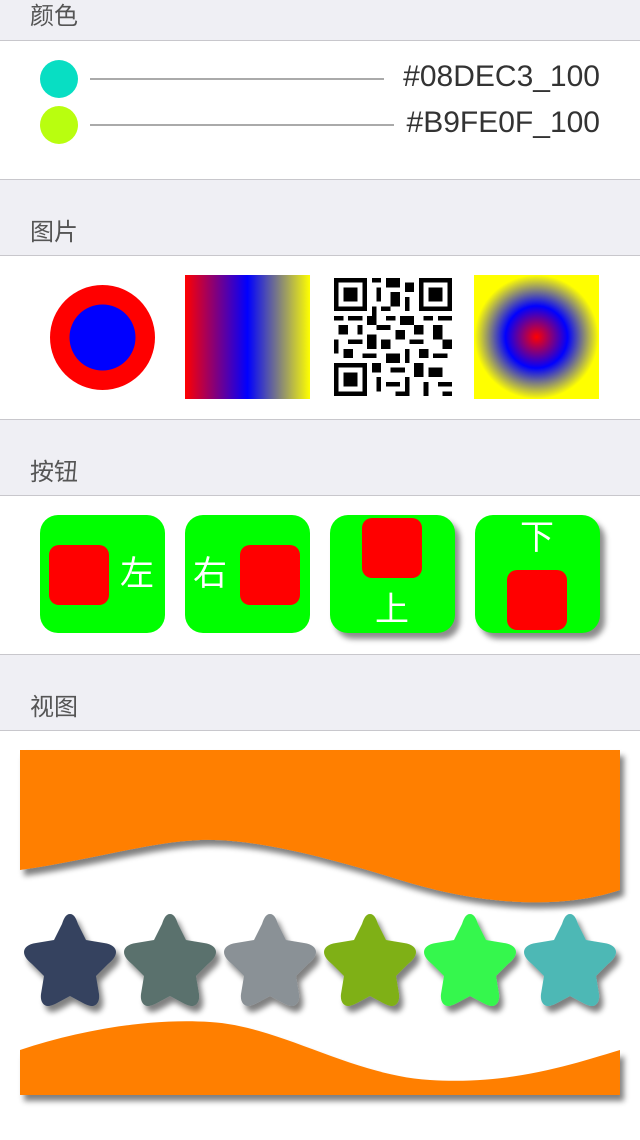 This screenshot has width=640, height=1140. I want to click on image-left-button: 左, so click(102, 574).